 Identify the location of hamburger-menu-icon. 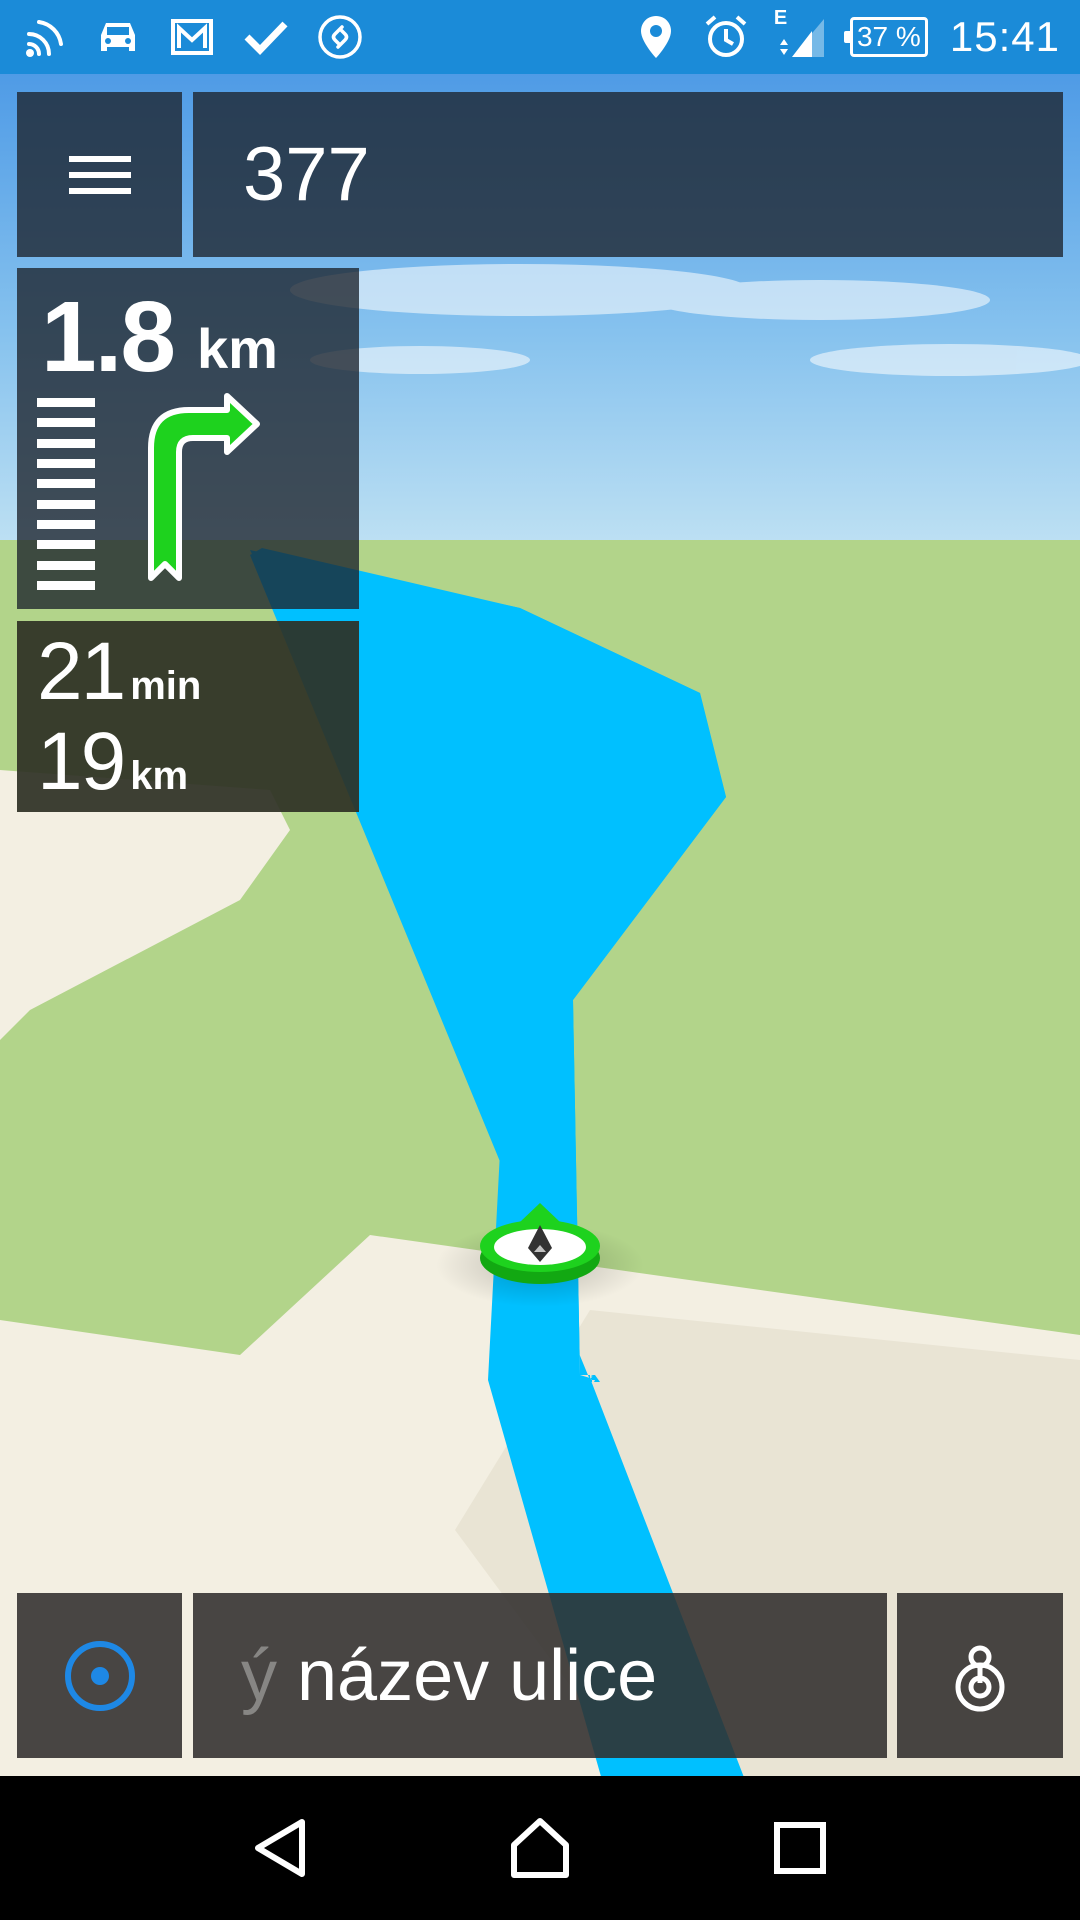
(99, 174).